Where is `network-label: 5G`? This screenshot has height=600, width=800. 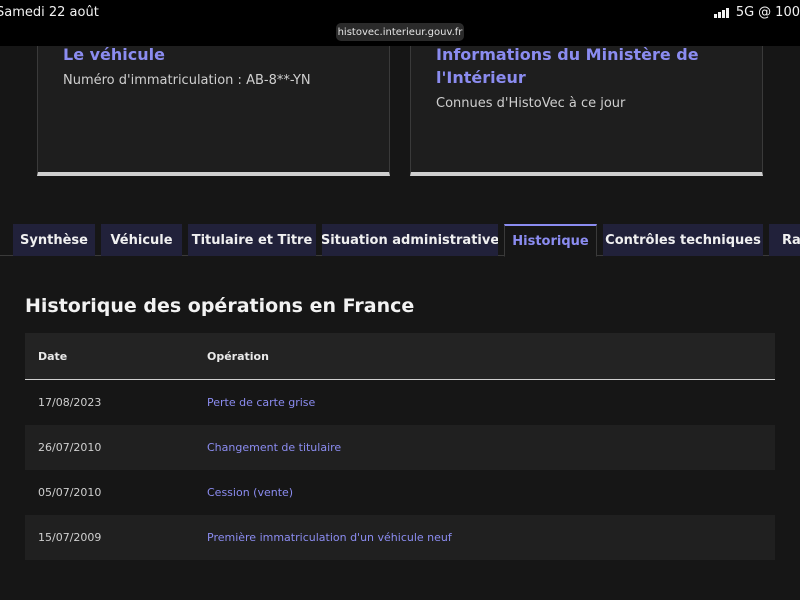
network-label: 5G is located at coordinates (745, 12).